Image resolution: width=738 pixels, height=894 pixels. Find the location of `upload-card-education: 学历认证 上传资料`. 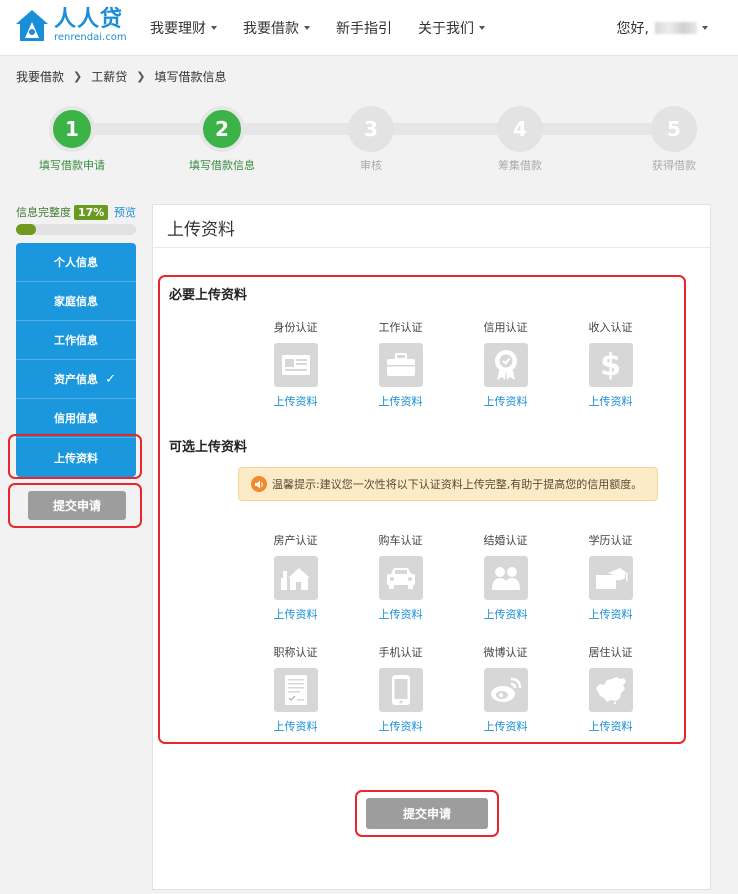

upload-card-education: 学历认证 上传资料 is located at coordinates (610, 577).